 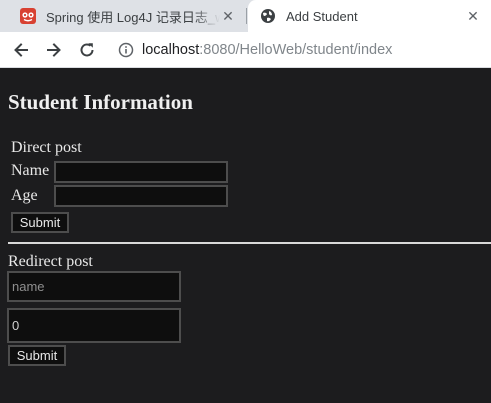 What do you see at coordinates (28, 16) in the screenshot?
I see `brand-logo-icon` at bounding box center [28, 16].